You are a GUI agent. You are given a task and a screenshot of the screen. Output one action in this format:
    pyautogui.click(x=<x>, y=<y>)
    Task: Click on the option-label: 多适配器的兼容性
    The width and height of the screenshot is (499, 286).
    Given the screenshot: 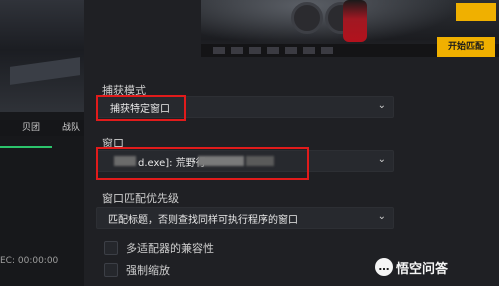 What is the action you would take?
    pyautogui.click(x=170, y=248)
    